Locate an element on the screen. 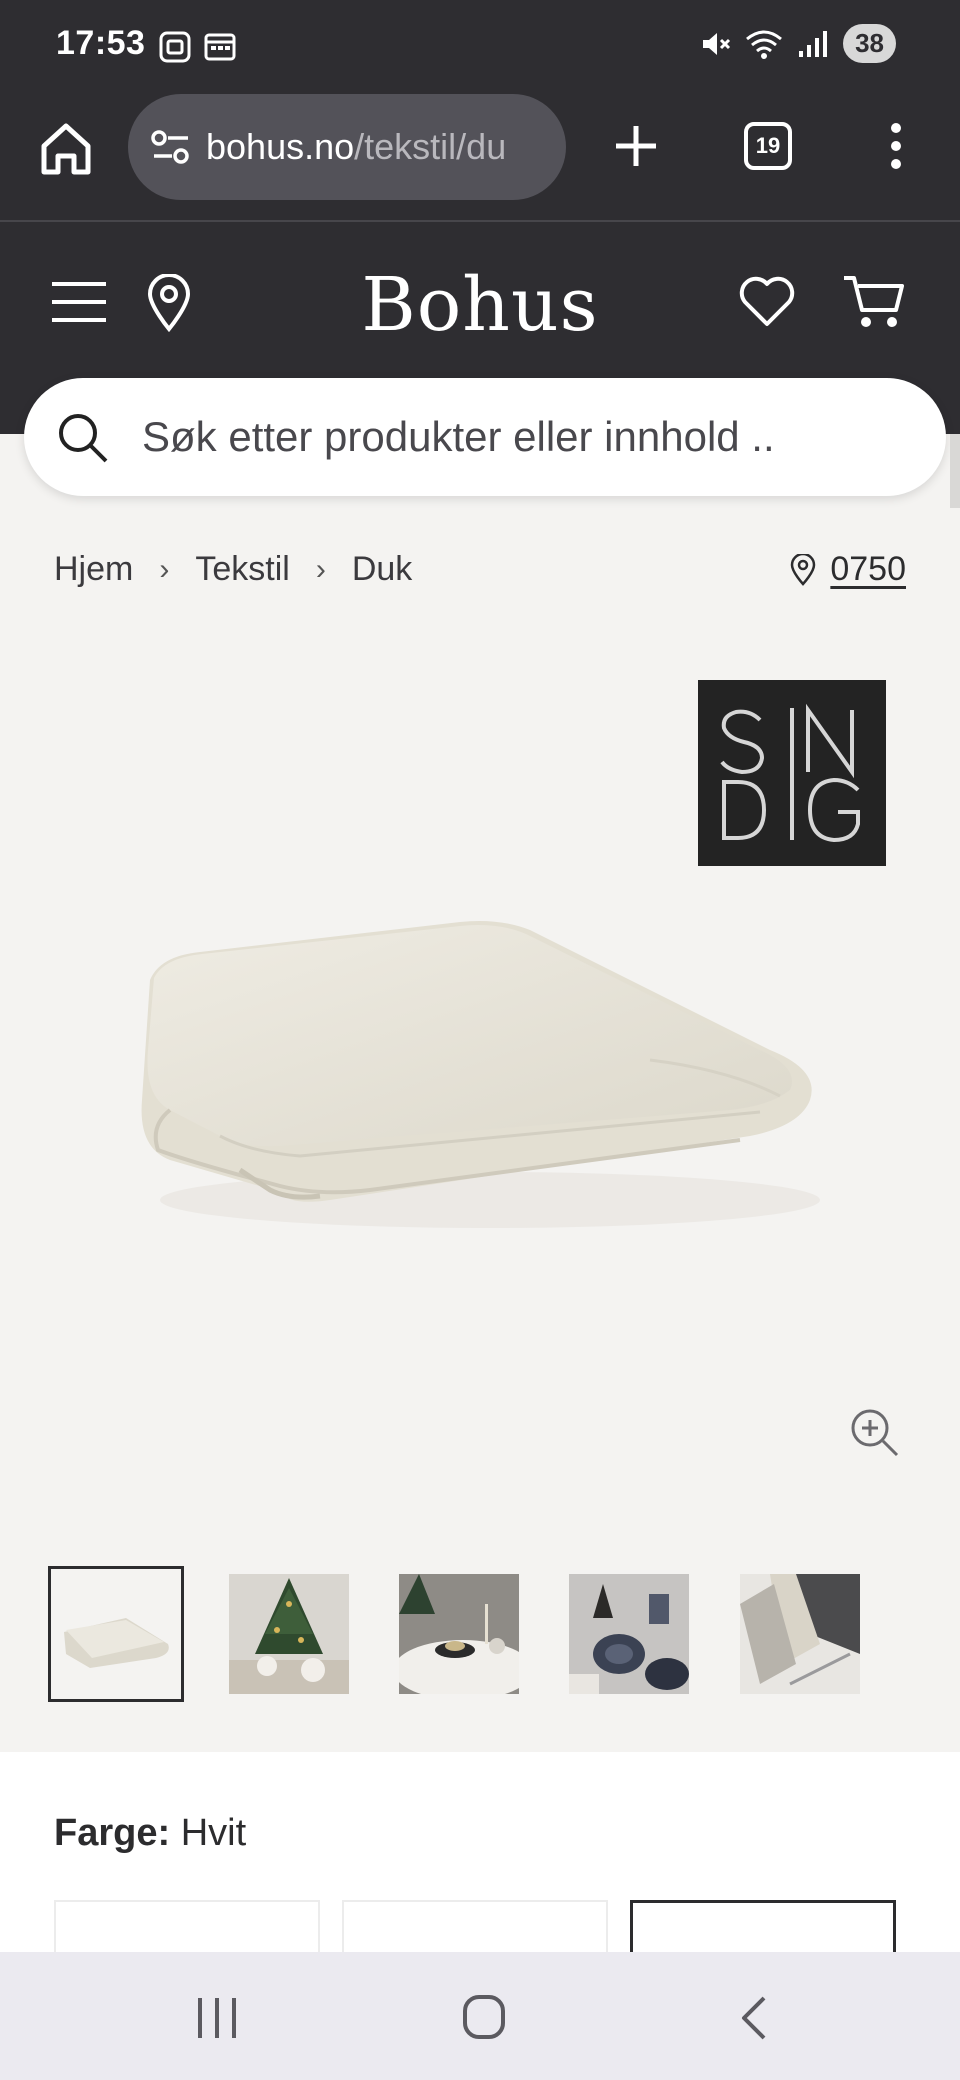  site-logo: Bohus is located at coordinates (480, 305).